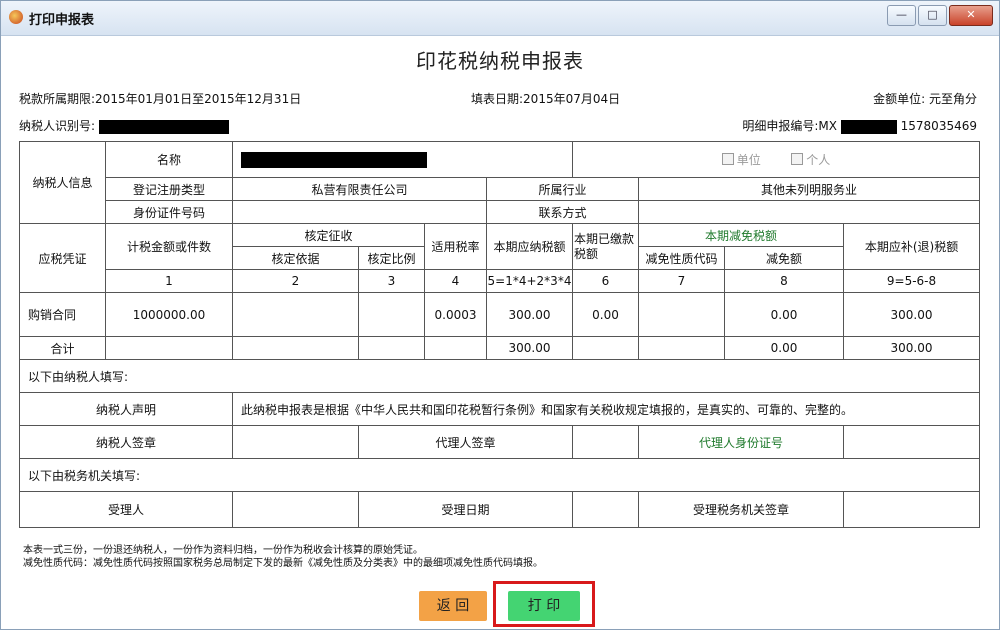  I want to click on taxpayer-id-row: 纳税人识别号:, so click(124, 125).